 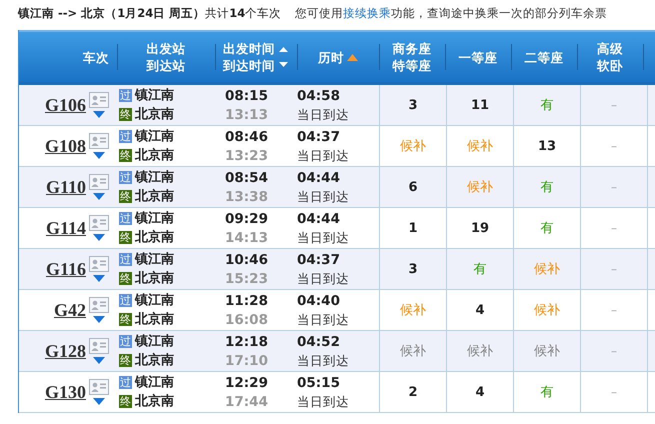 I want to click on train-number-link: G42, so click(x=70, y=310).